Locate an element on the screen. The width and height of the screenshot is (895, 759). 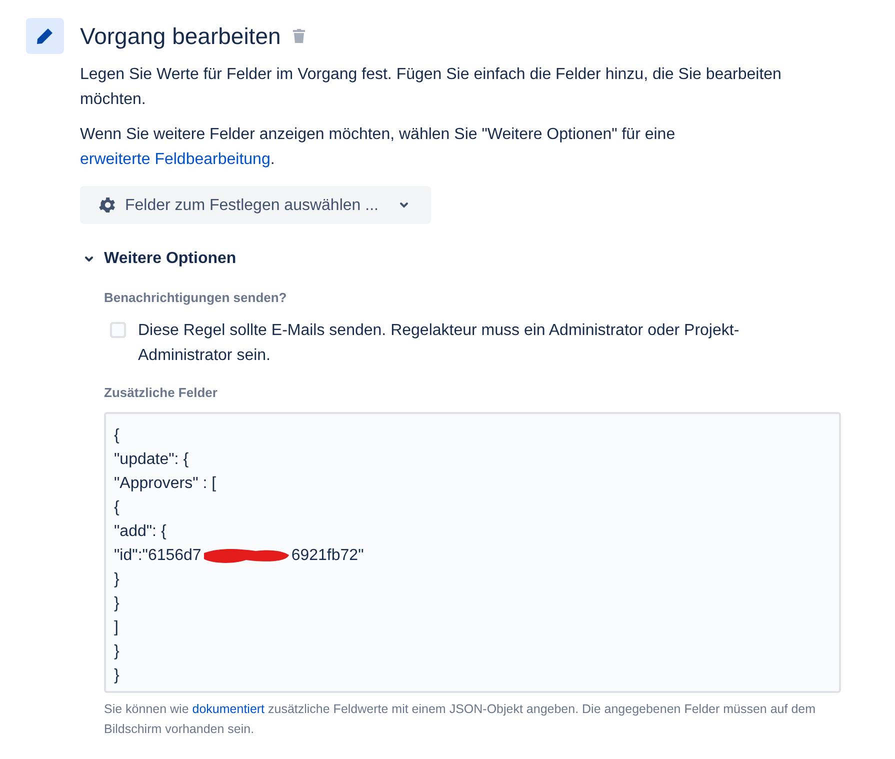
field-label: Zusätzliche Felder is located at coordinates (161, 393).